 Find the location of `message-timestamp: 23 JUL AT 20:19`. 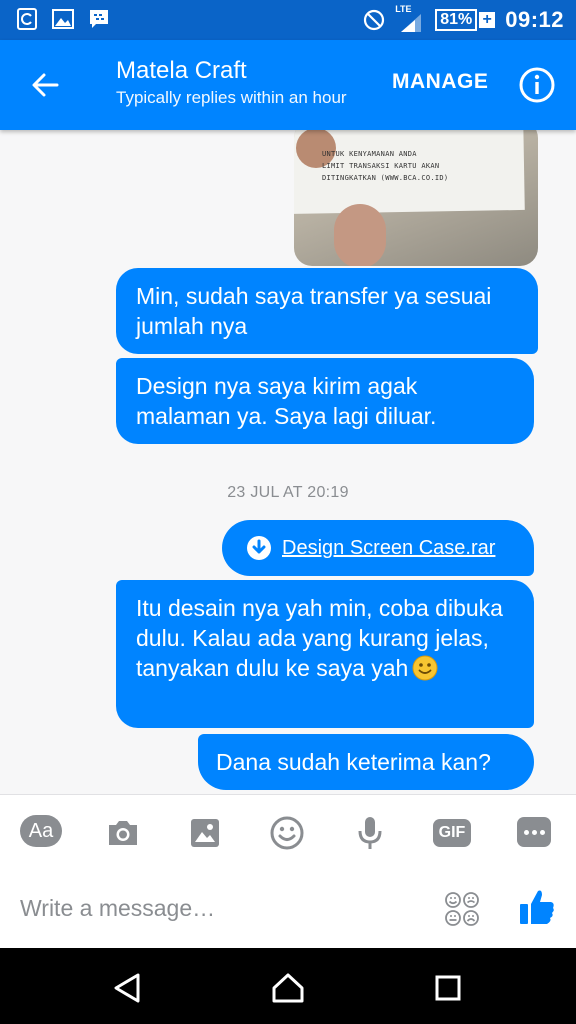

message-timestamp: 23 JUL AT 20:19 is located at coordinates (288, 492).